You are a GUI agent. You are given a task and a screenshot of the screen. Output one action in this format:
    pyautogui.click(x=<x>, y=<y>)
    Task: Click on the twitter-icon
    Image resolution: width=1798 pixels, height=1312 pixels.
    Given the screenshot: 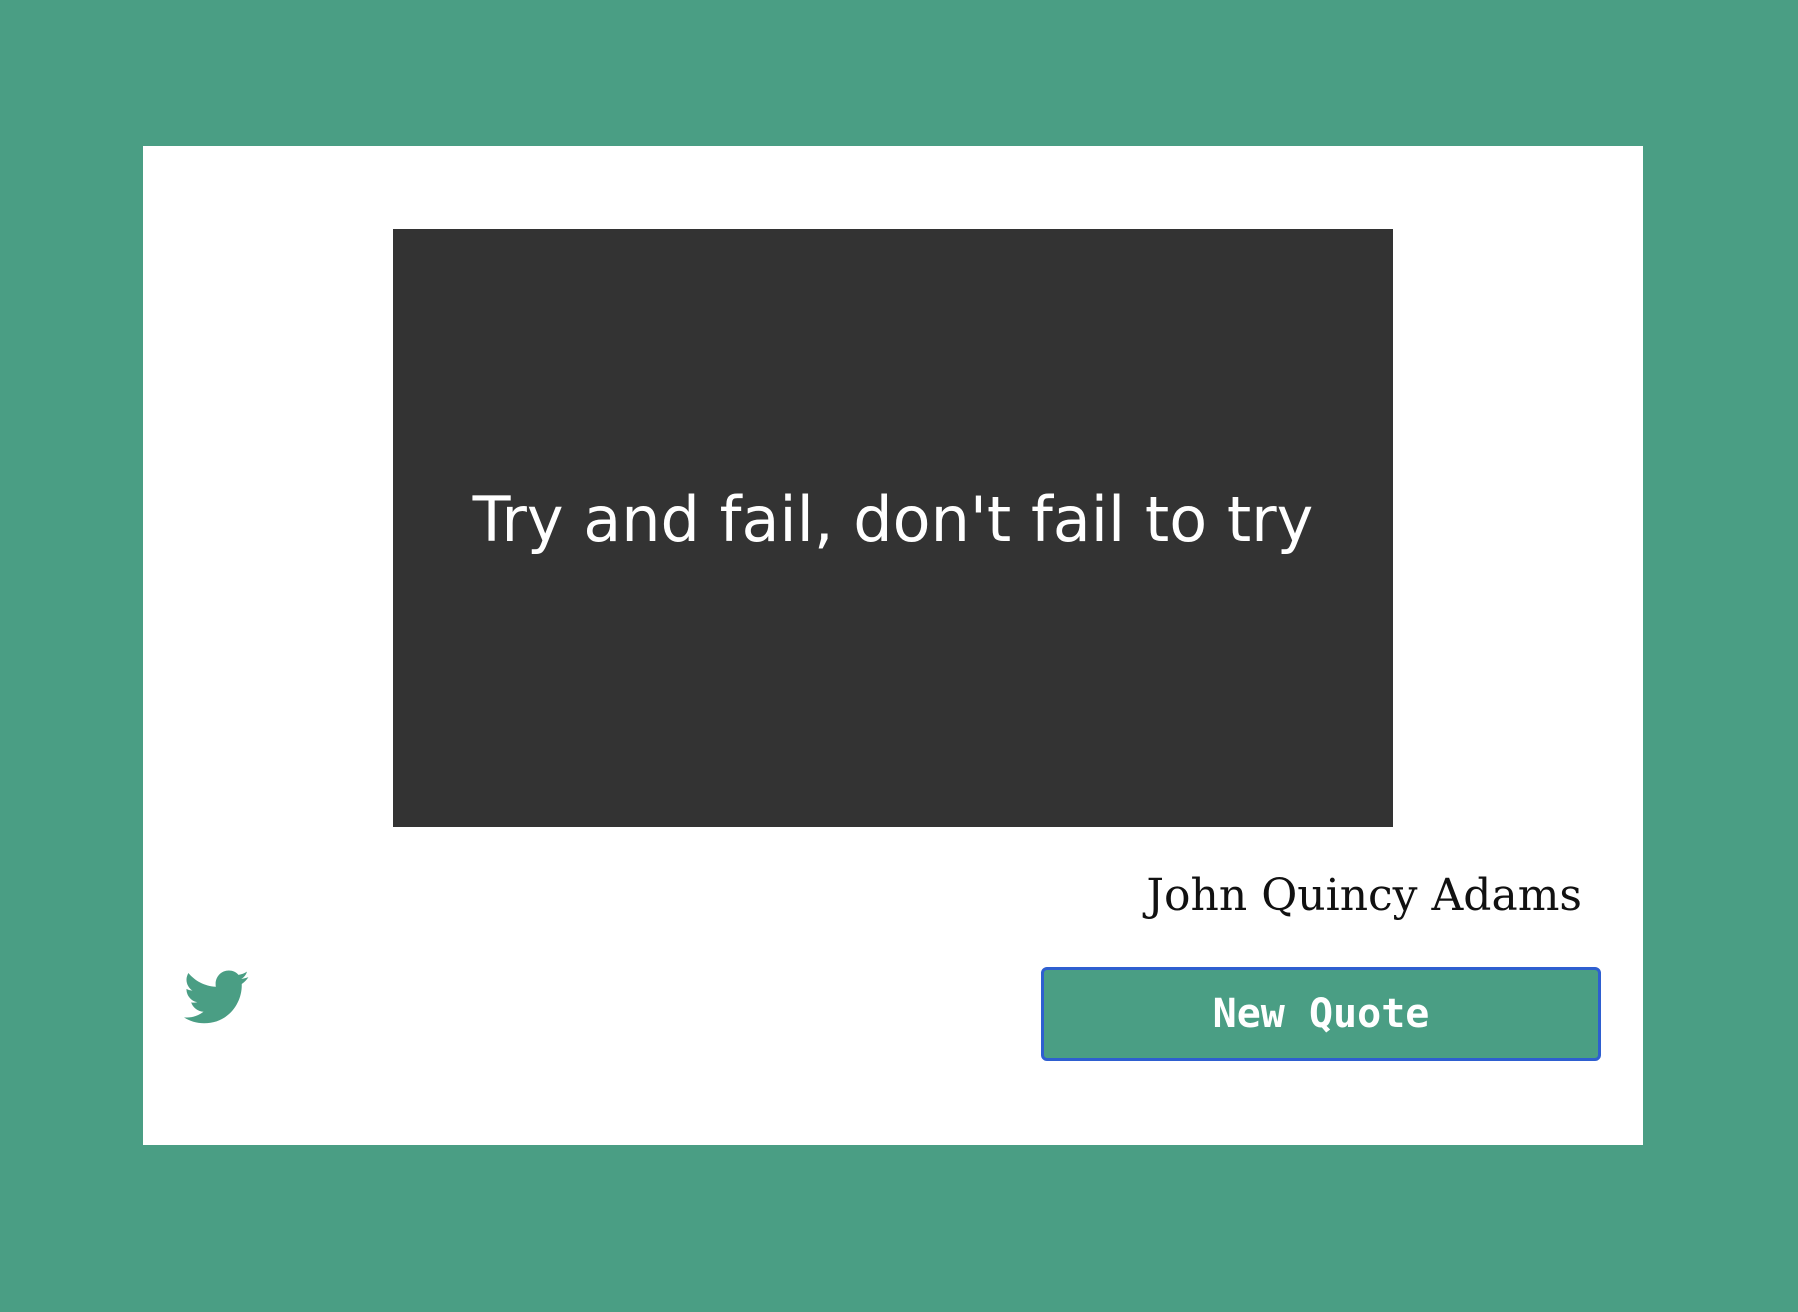 What is the action you would take?
    pyautogui.click(x=216, y=997)
    